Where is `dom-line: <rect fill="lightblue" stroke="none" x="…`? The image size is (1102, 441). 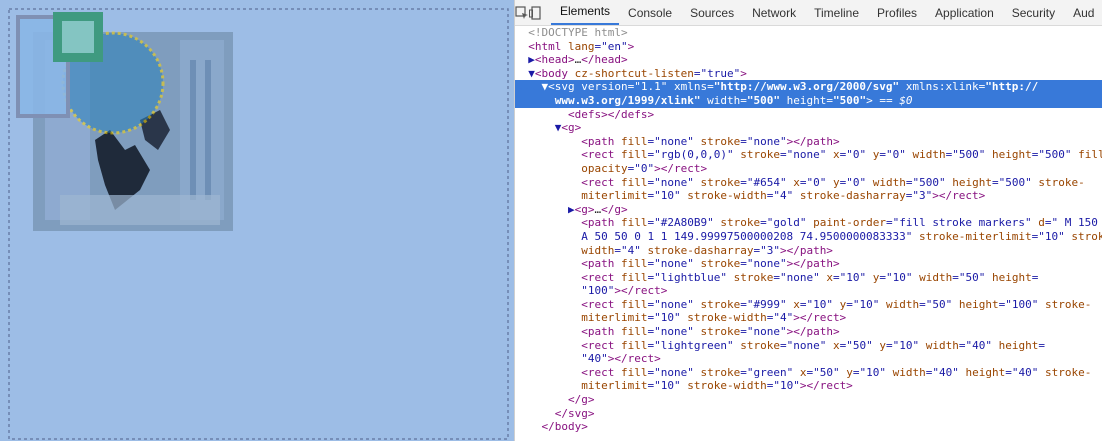
dom-line: <rect fill="lightblue" stroke="none" x="… is located at coordinates (808, 278).